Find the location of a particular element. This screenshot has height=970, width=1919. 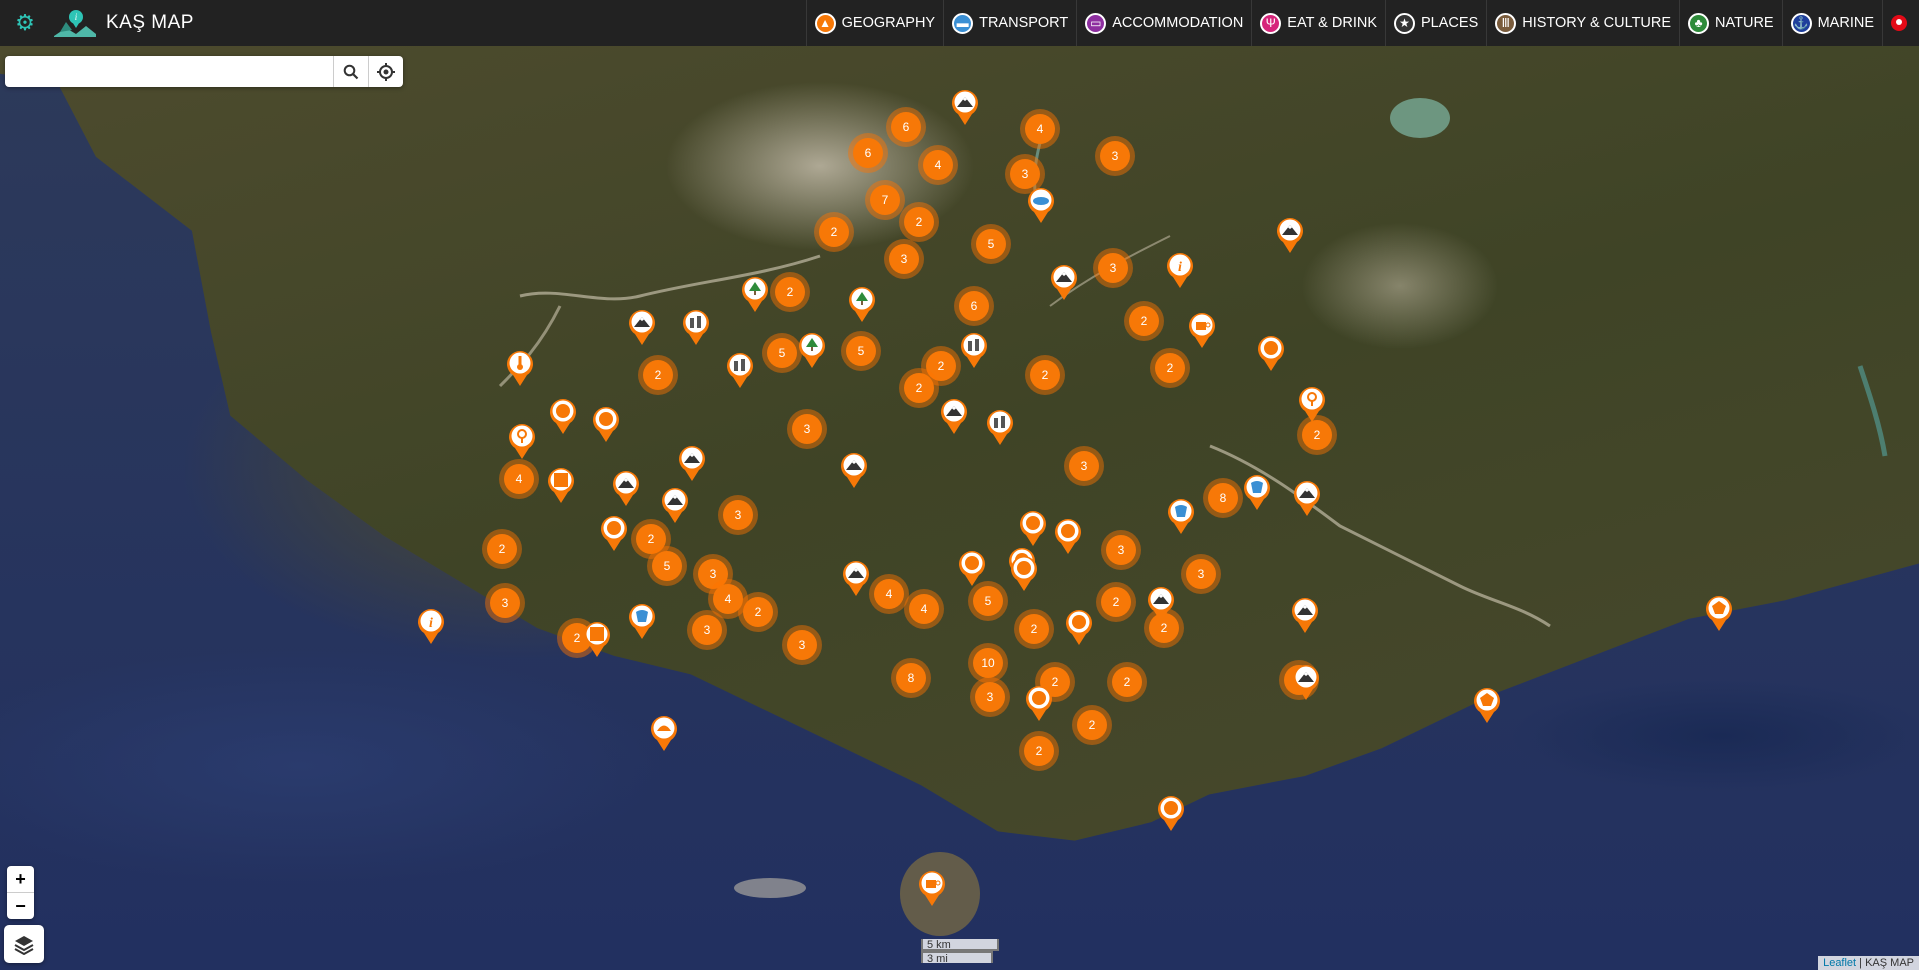

nav-history-culture: Ⅲ HISTORY & CULTURE is located at coordinates (1582, 23).